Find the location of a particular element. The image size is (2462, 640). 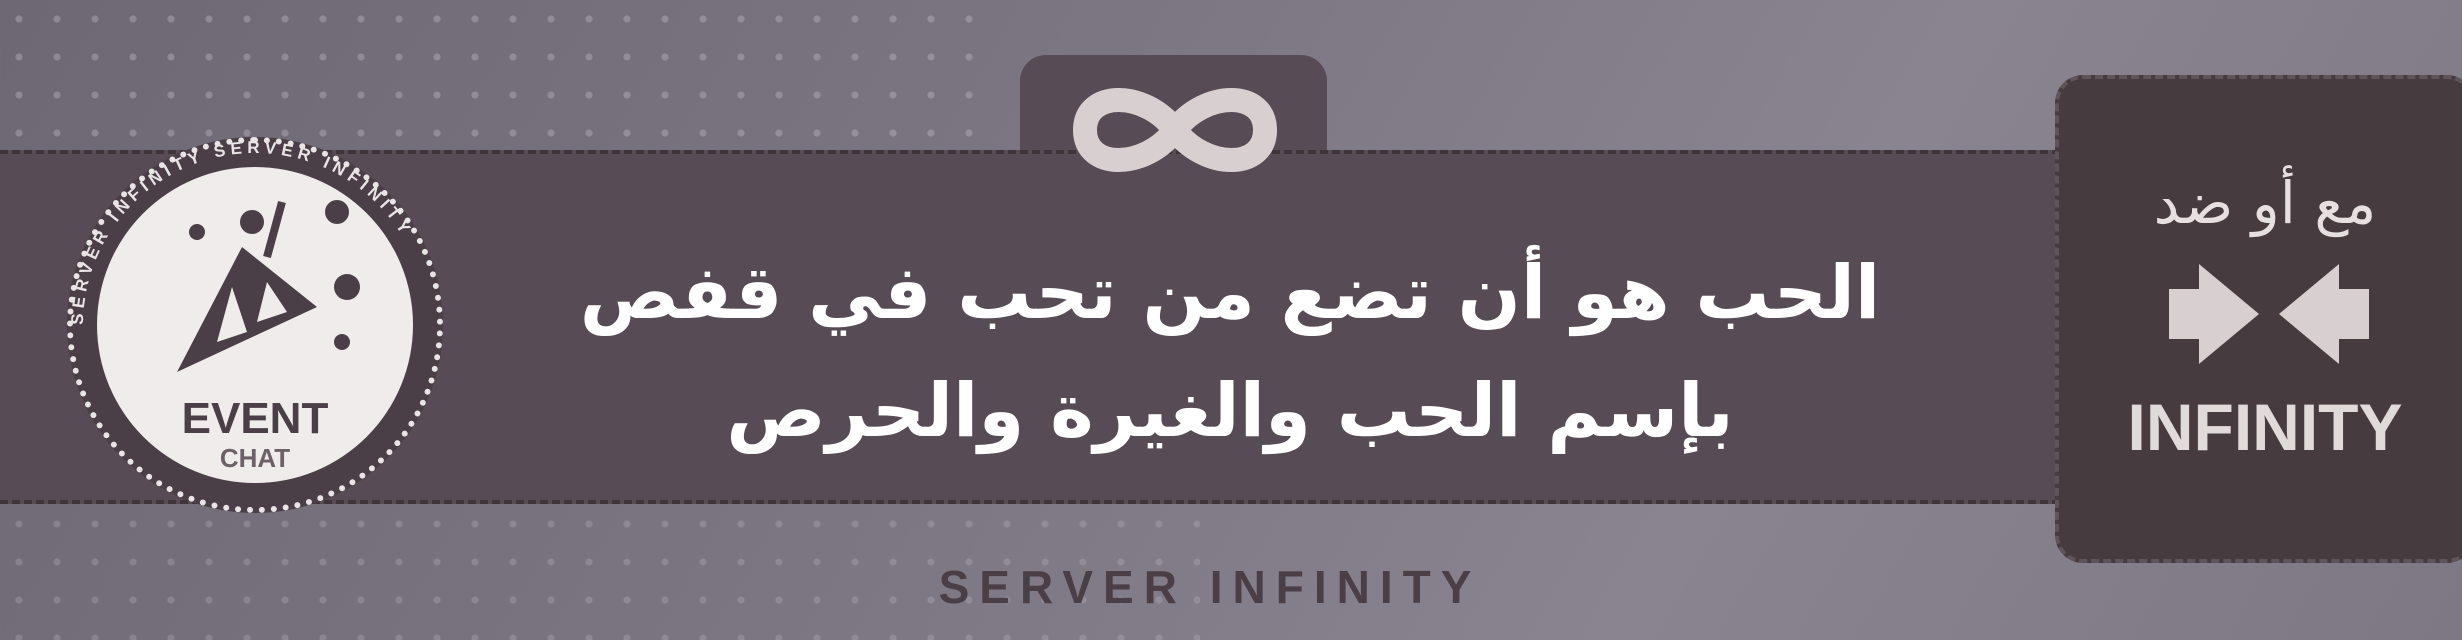

badge-subtitle: CHAT is located at coordinates (255, 458).